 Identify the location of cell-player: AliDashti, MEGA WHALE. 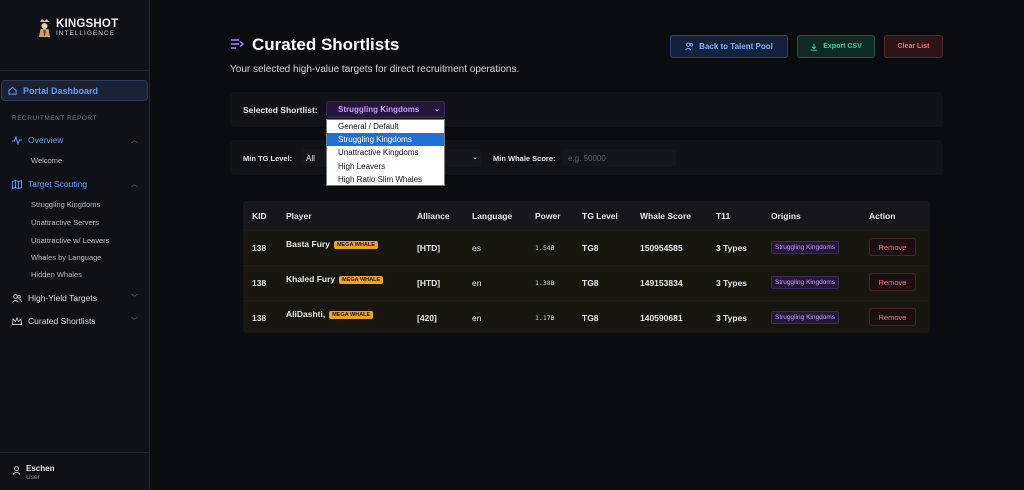
(330, 314).